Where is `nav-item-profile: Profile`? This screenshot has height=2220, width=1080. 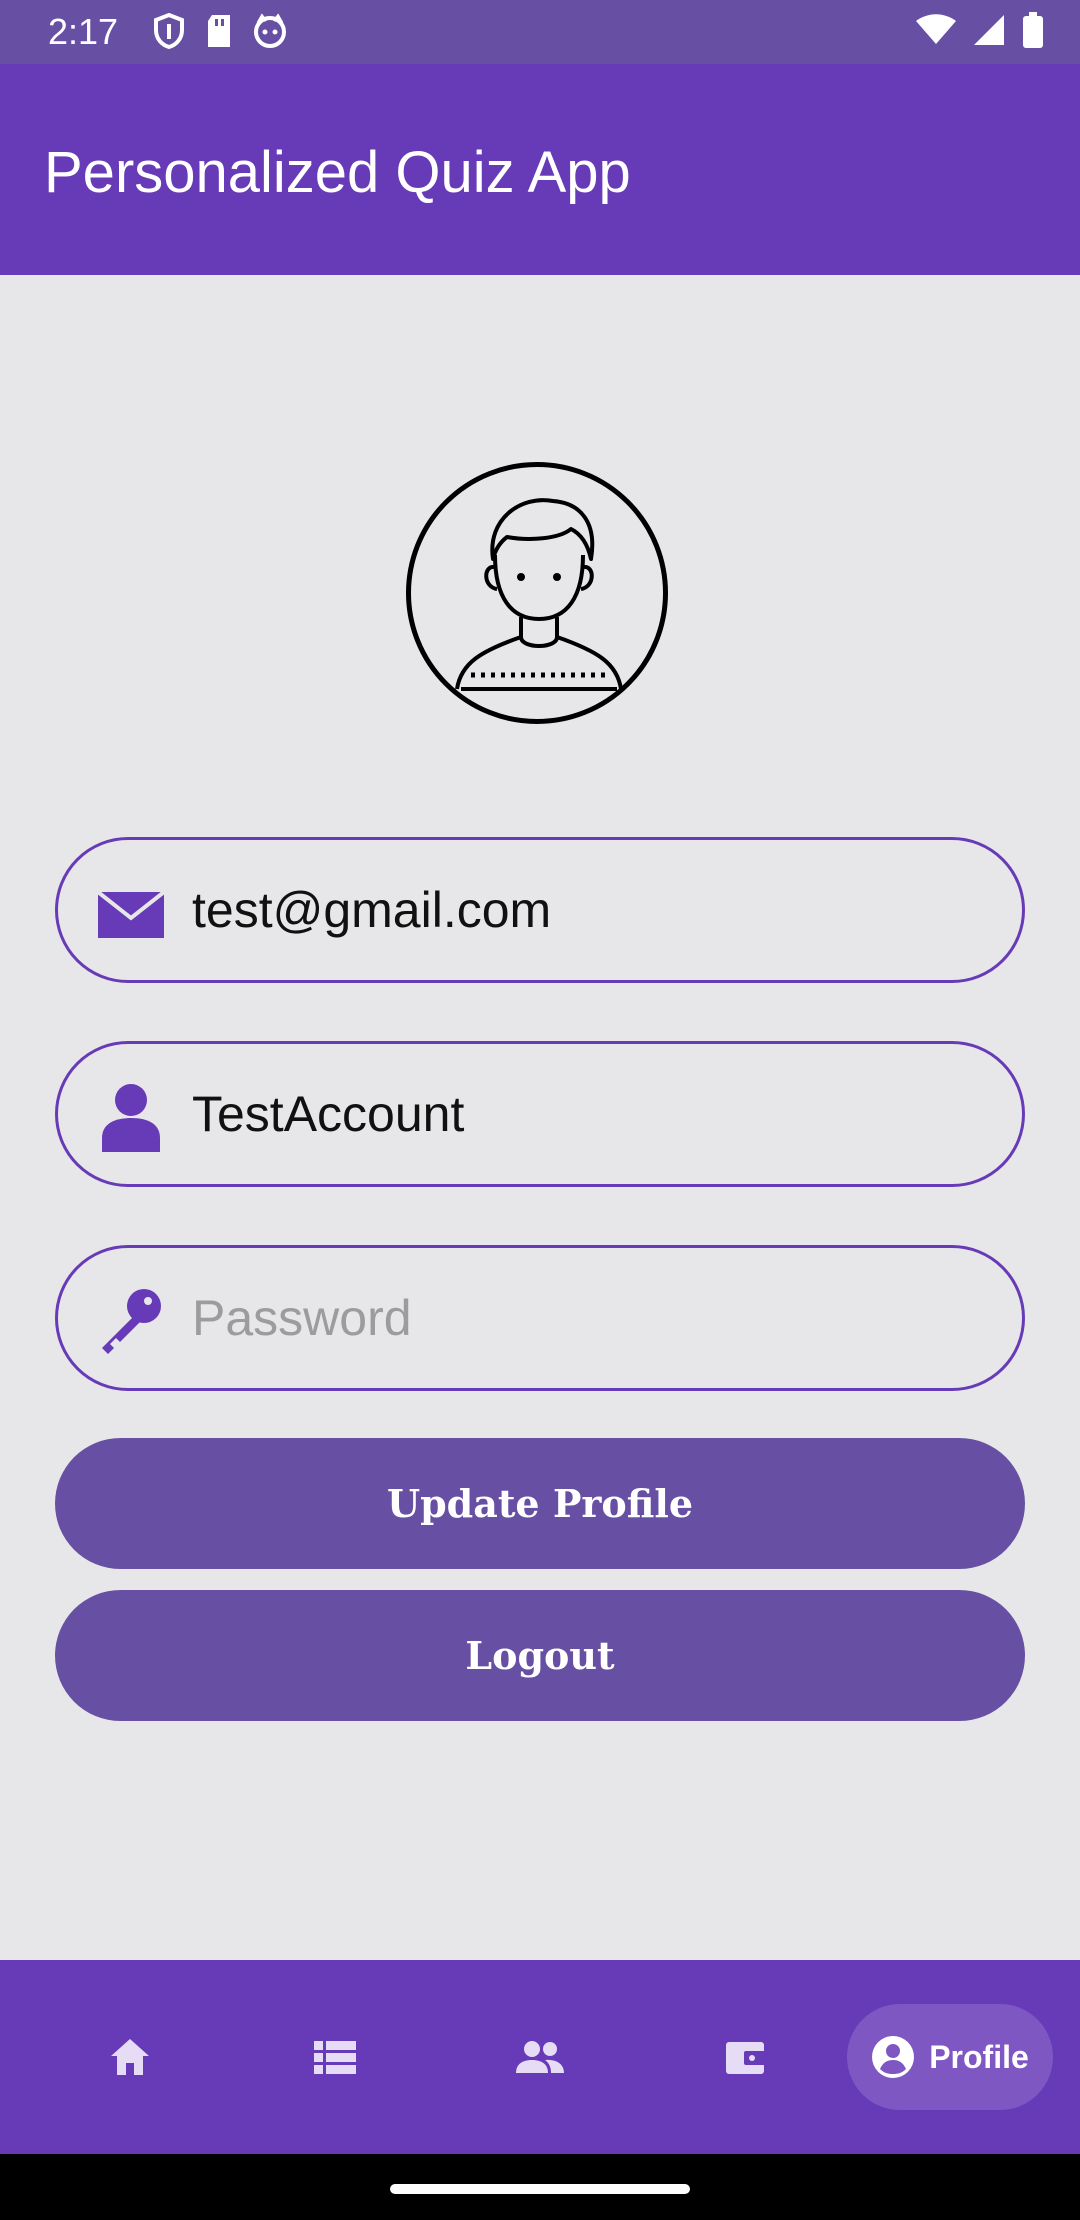
nav-item-profile: Profile is located at coordinates (950, 2057).